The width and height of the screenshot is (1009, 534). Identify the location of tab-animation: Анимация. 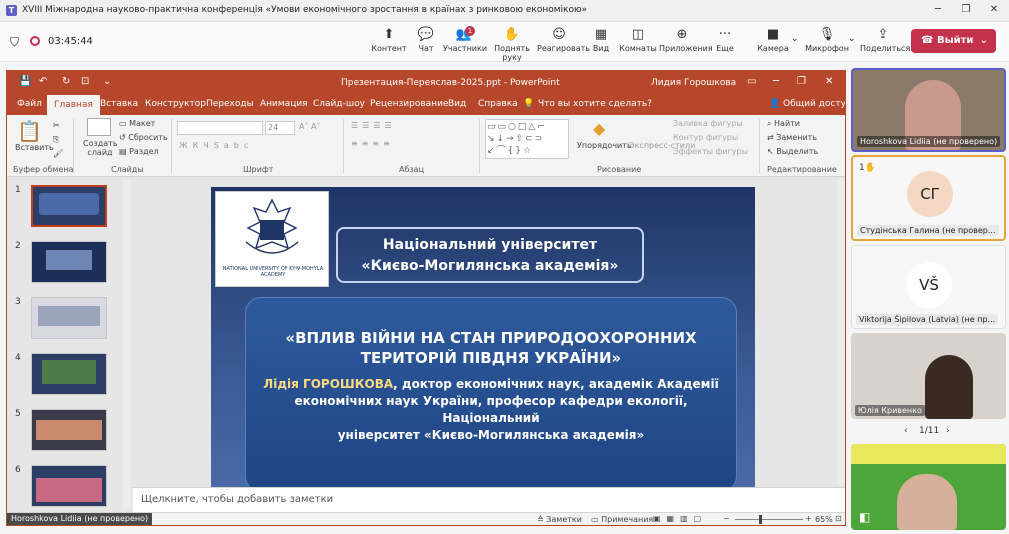
(284, 104).